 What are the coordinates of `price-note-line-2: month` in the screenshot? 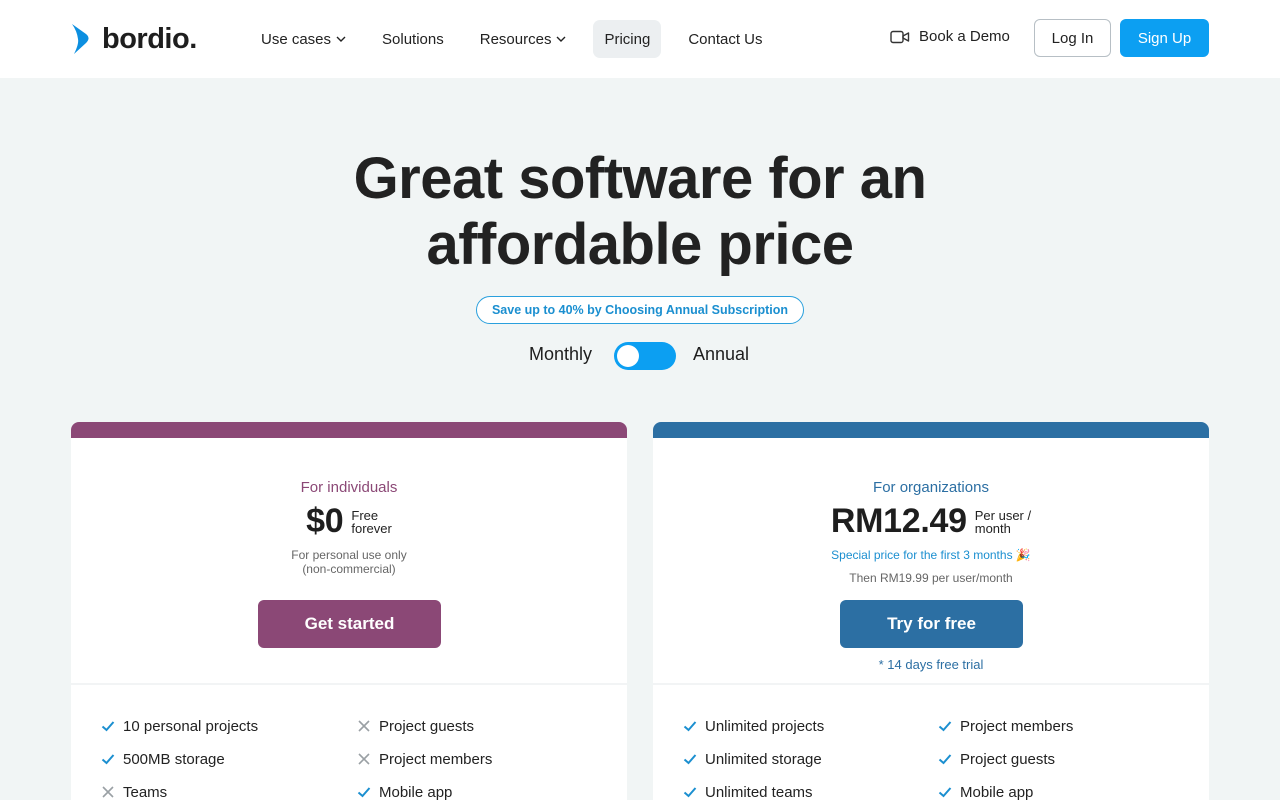 It's located at (992, 528).